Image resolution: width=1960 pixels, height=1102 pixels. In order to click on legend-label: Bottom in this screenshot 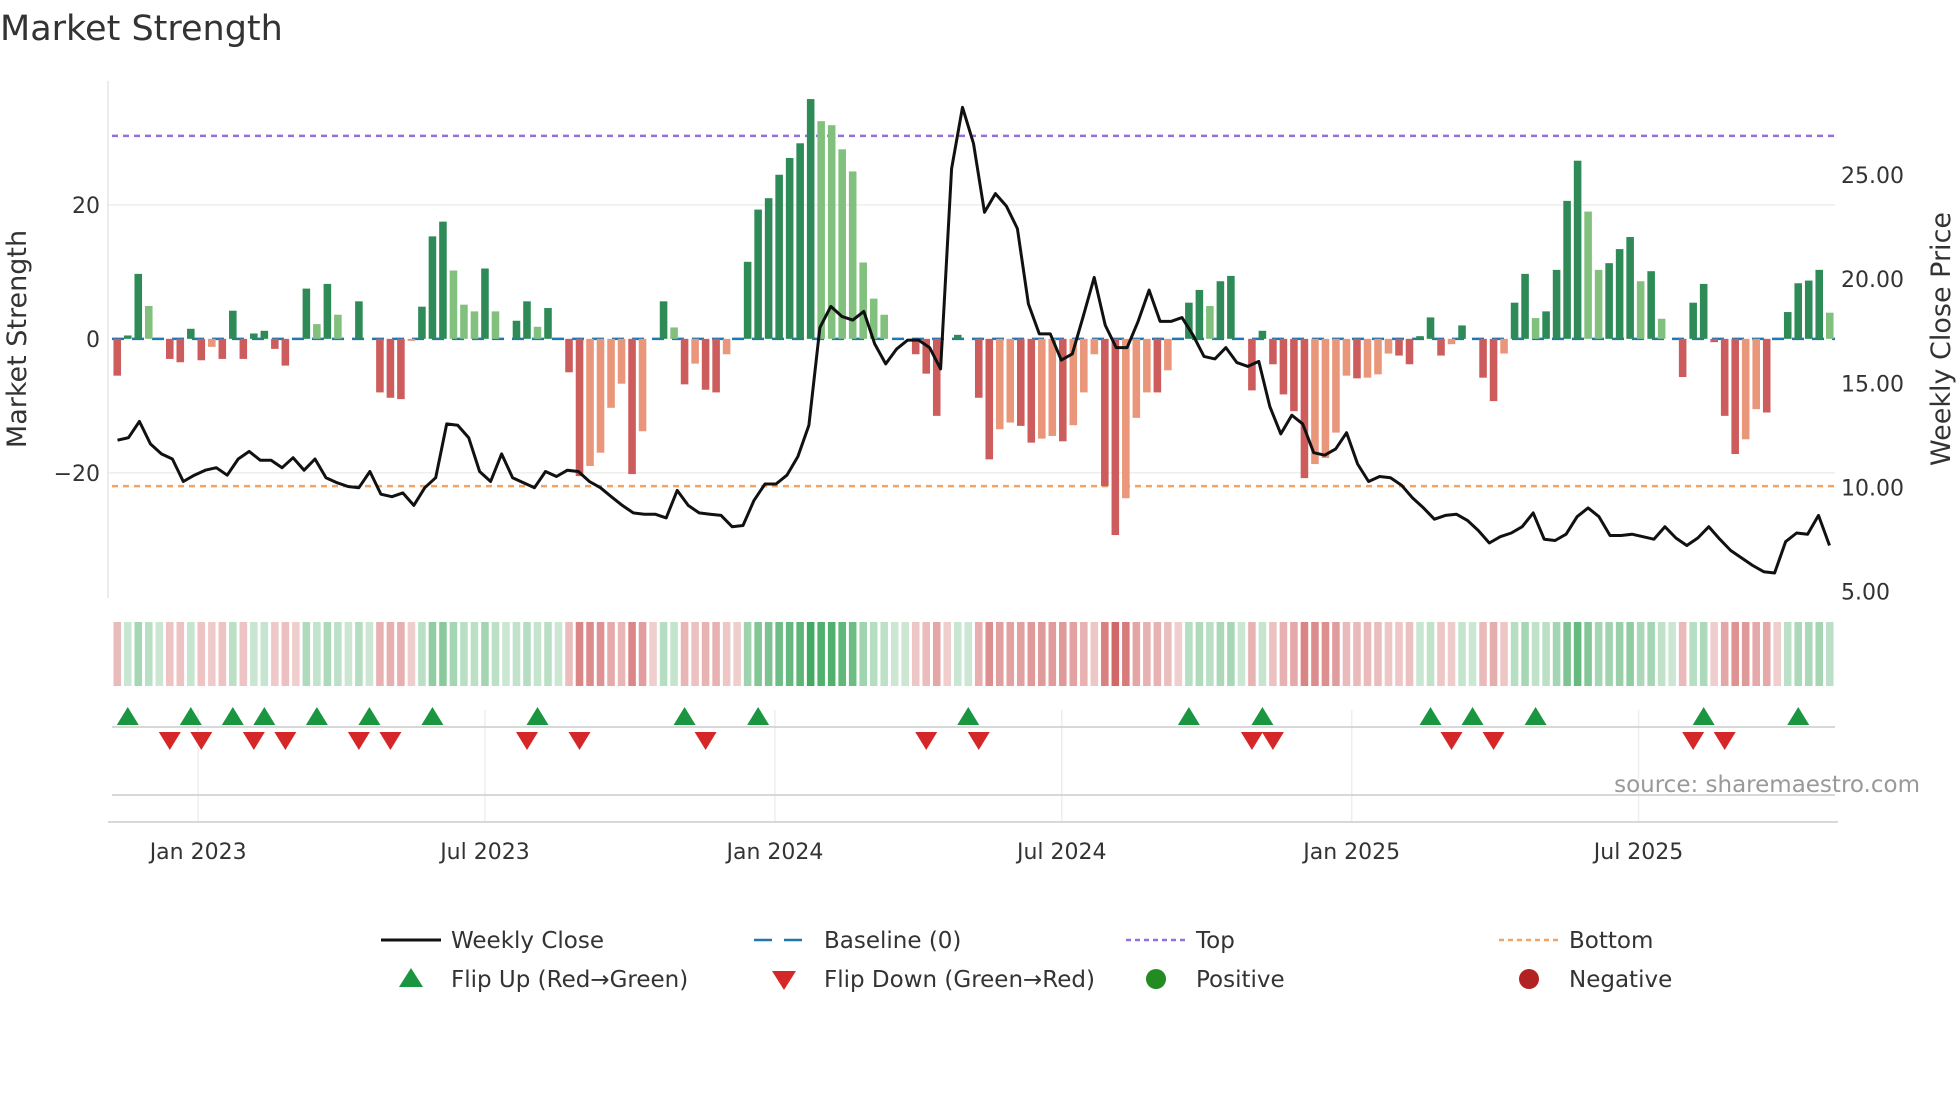, I will do `click(1611, 941)`.